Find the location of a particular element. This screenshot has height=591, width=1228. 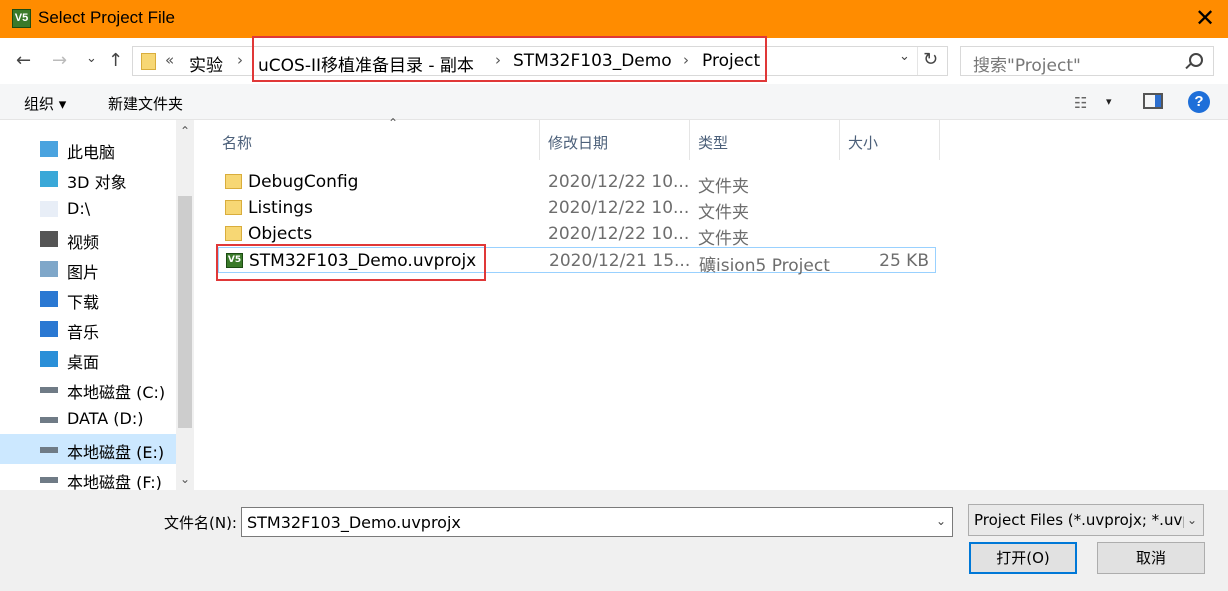

drive-c-icon is located at coordinates (49, 390).